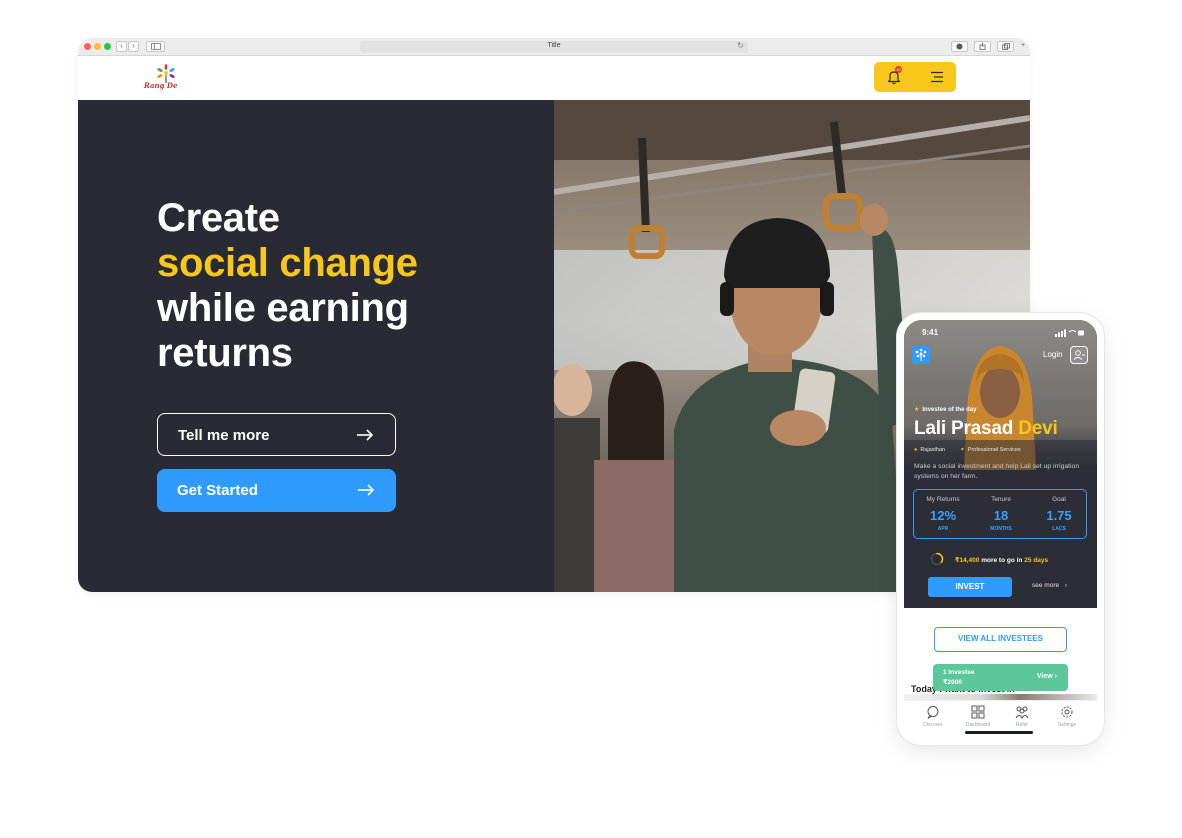 This screenshot has height=838, width=1182. I want to click on location-pin-icon: ●, so click(916, 450).